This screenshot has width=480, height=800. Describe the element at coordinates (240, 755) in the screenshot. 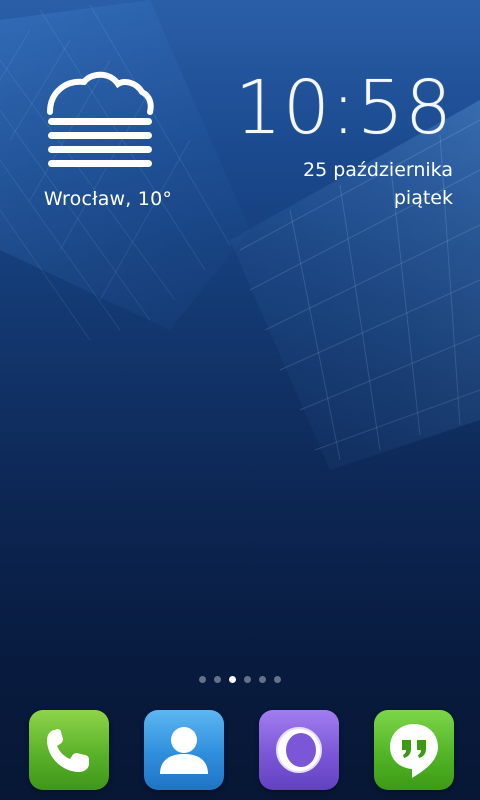

I see `dock` at that location.